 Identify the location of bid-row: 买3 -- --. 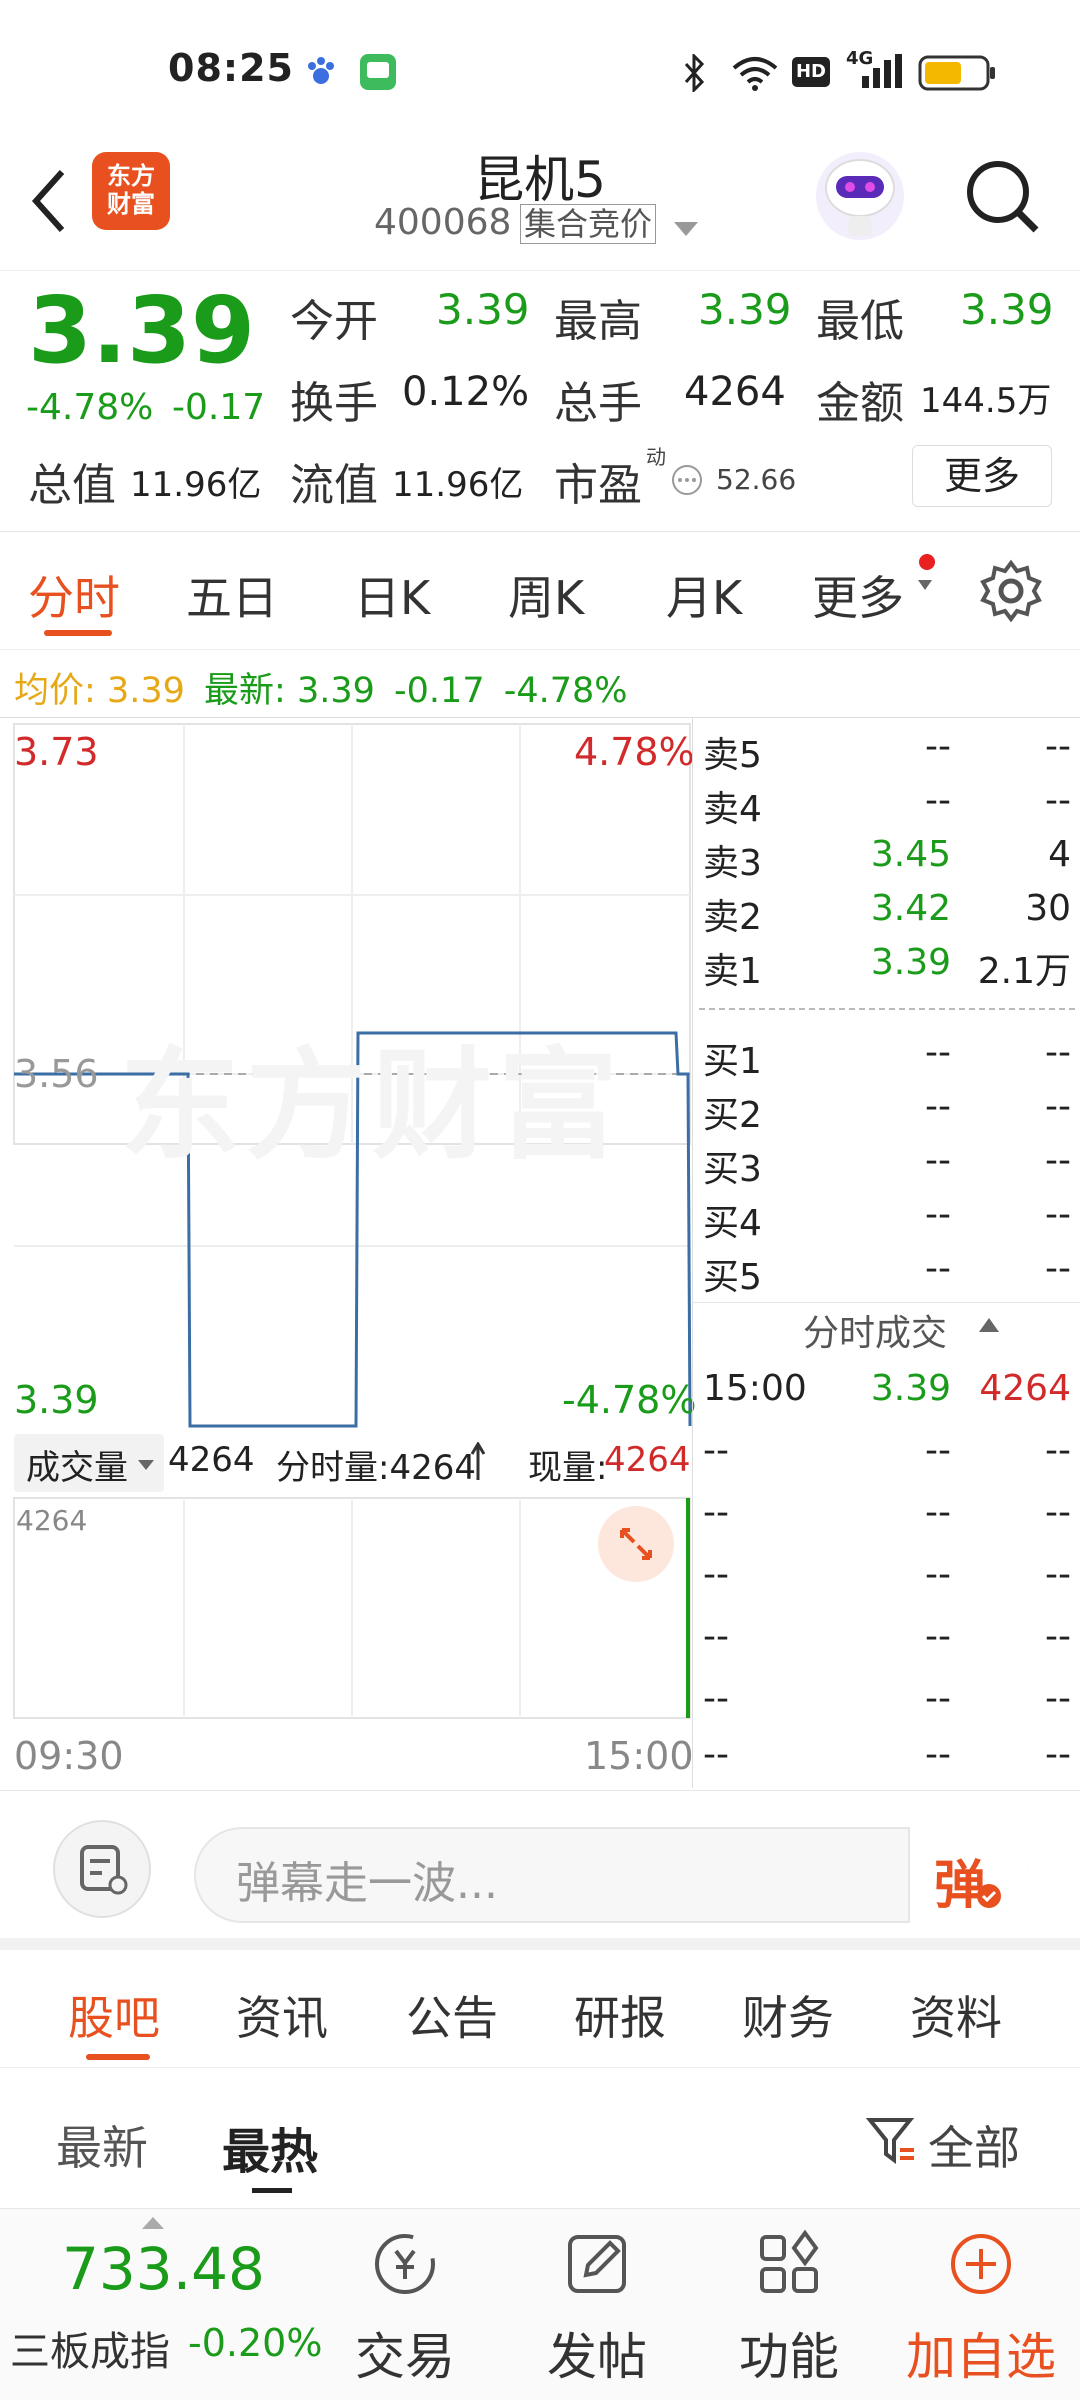
(887, 1165).